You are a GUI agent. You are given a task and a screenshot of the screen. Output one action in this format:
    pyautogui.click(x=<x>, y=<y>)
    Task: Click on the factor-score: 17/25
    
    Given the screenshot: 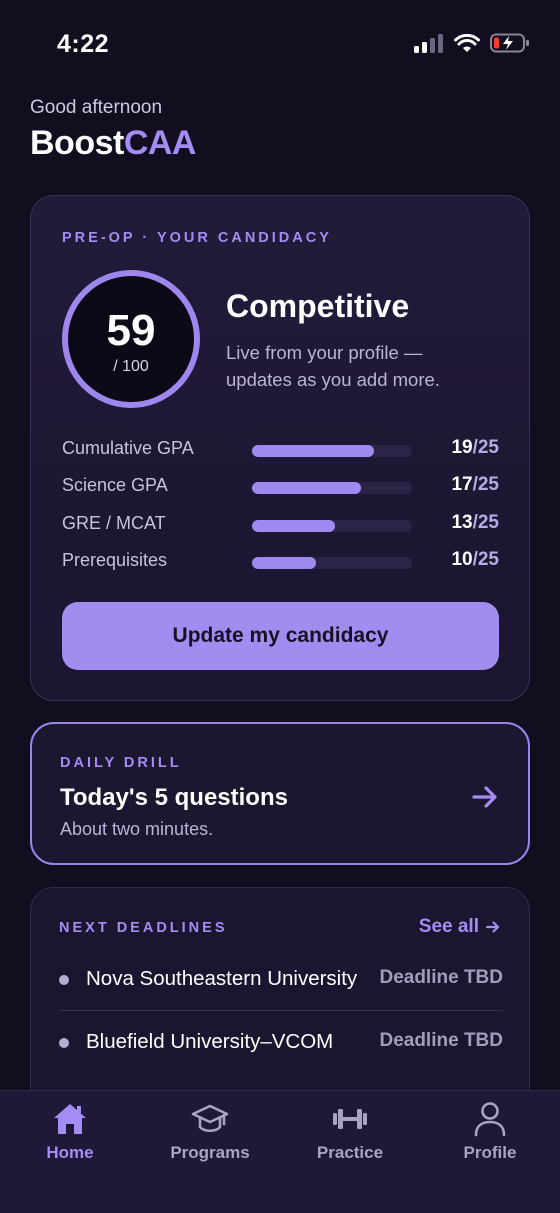 What is the action you would take?
    pyautogui.click(x=475, y=485)
    